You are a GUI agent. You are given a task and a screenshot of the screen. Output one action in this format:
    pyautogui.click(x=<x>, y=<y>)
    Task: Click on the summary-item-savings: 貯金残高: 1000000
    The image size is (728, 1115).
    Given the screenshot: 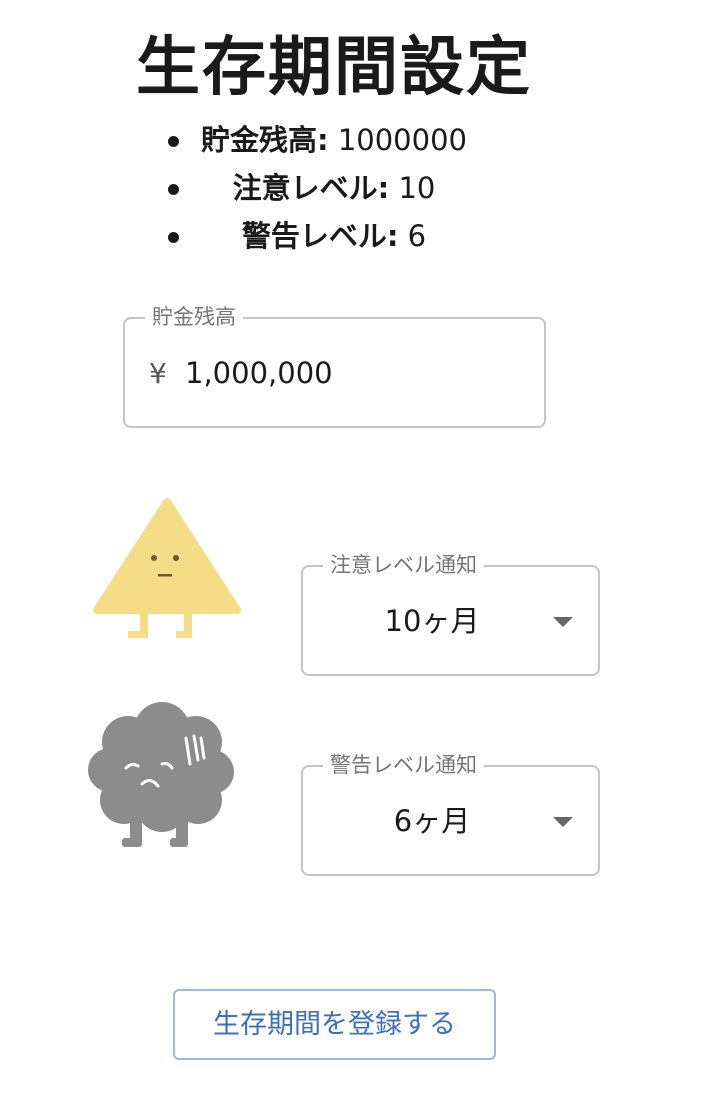 What is the action you would take?
    pyautogui.click(x=364, y=144)
    